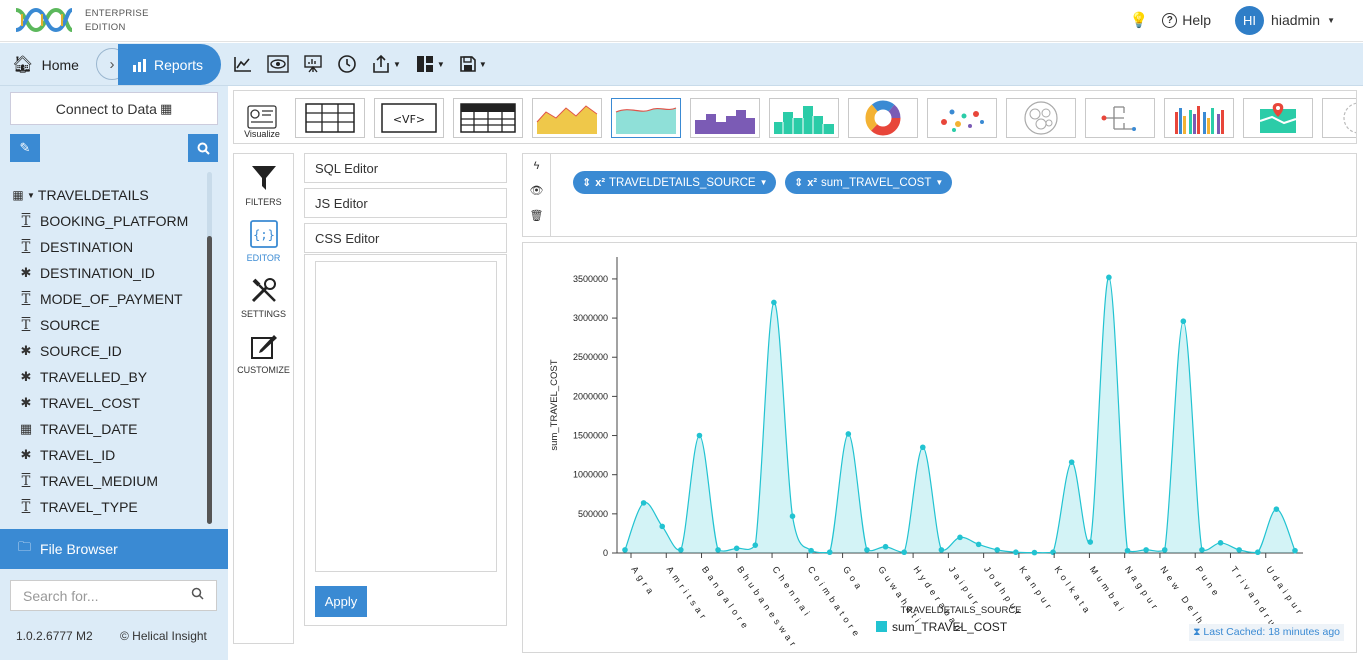 The image size is (1363, 660). Describe the element at coordinates (1142, 589) in the screenshot. I see `x-tick-label: Nagpur` at that location.